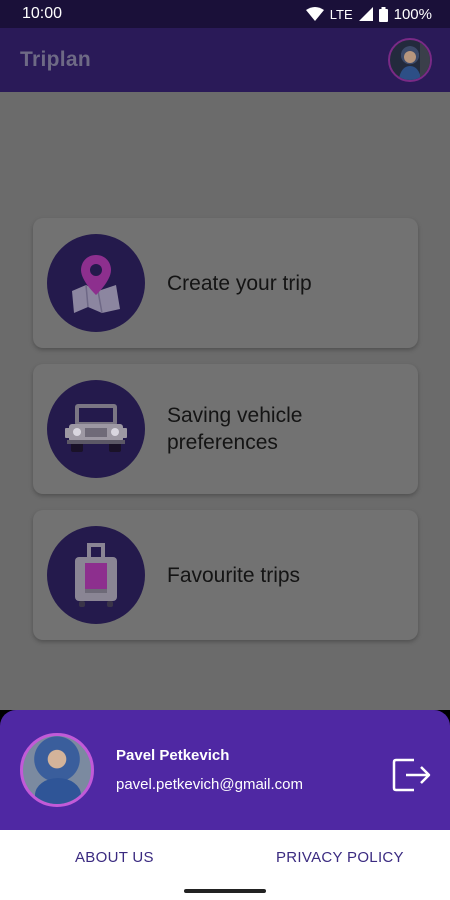 The image size is (450, 900). I want to click on footer-links: ABOUT US PRIVACY POLICY, so click(225, 856).